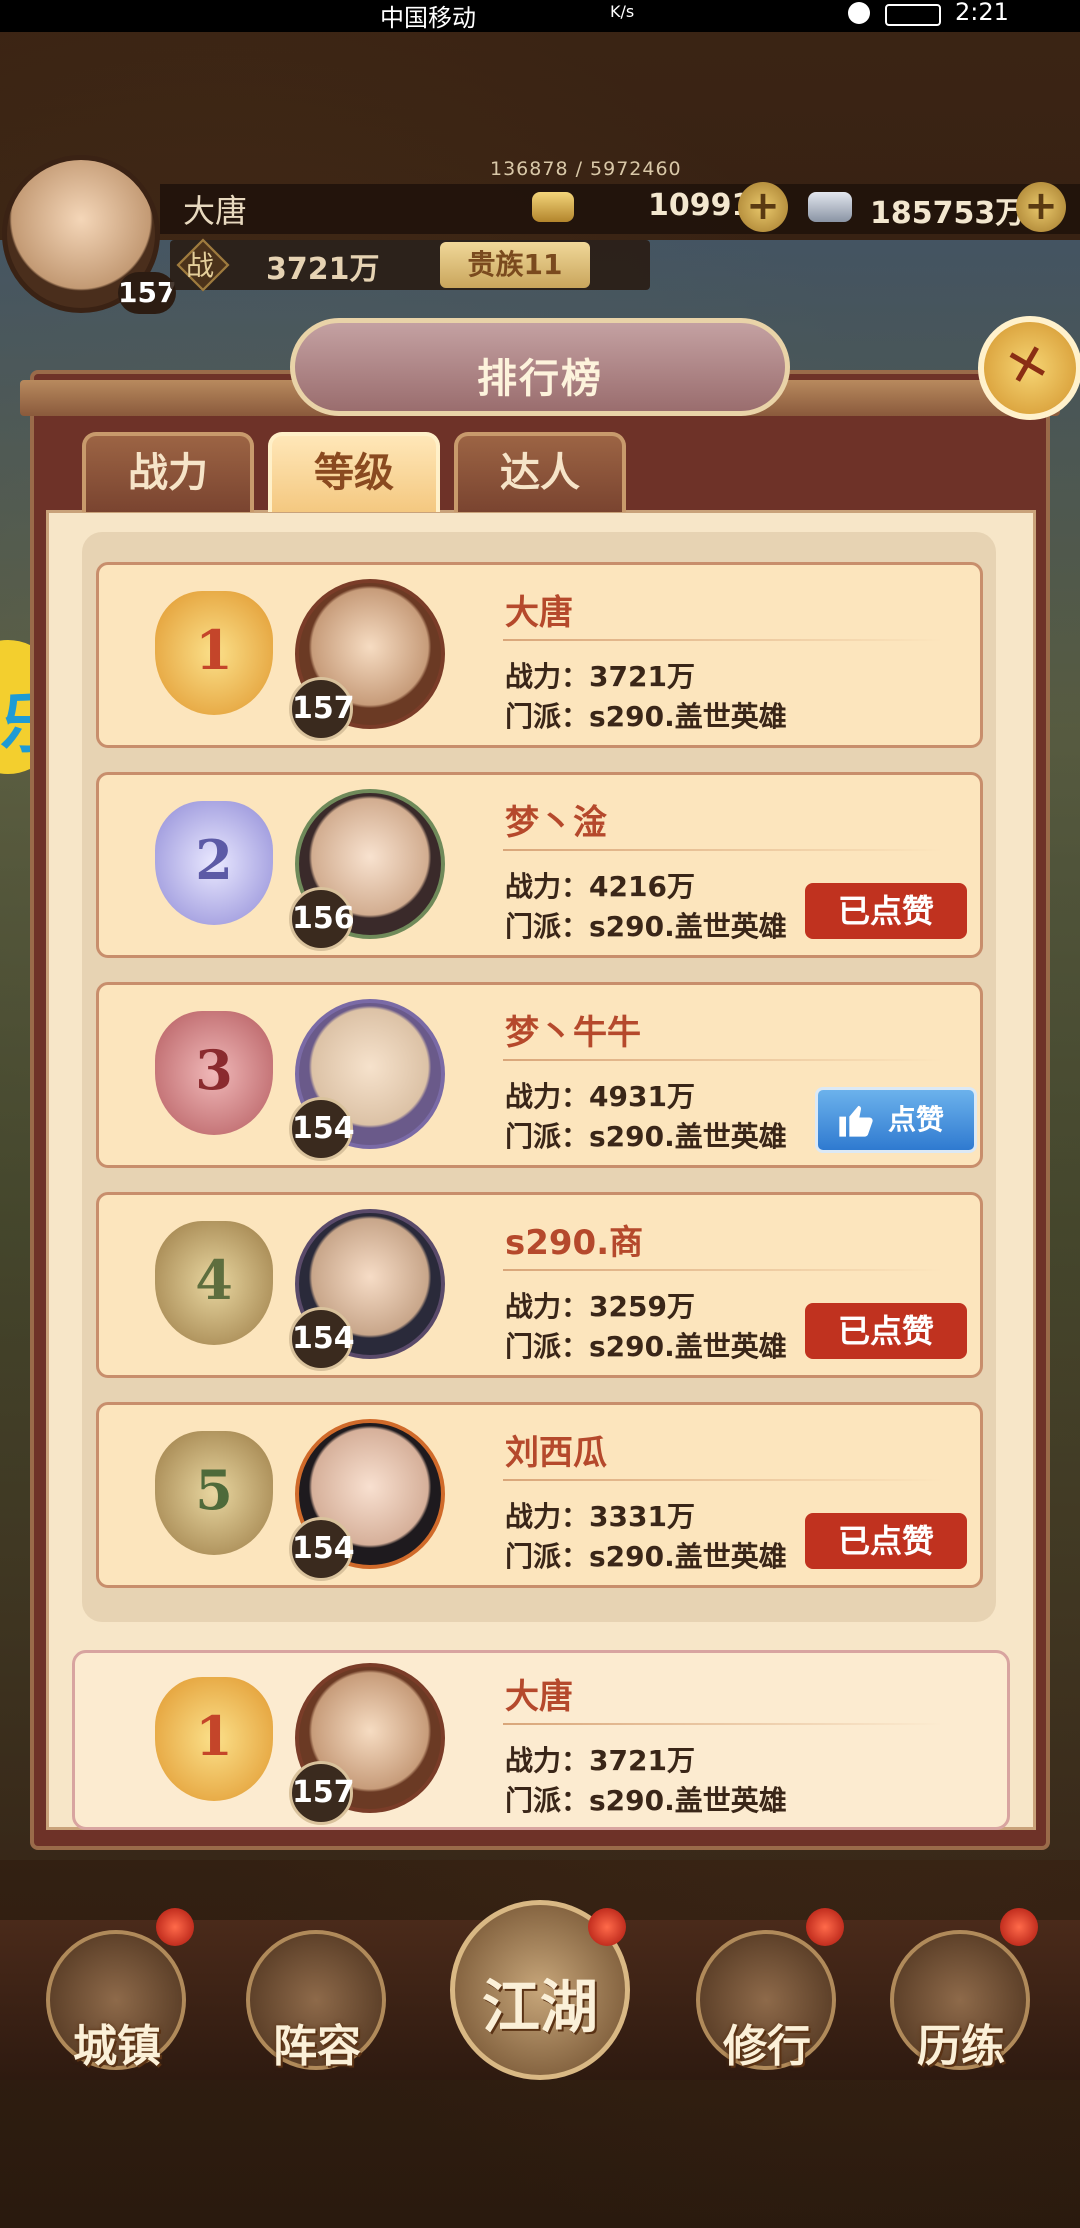  I want to click on silver-amount: 185753万, so click(948, 213).